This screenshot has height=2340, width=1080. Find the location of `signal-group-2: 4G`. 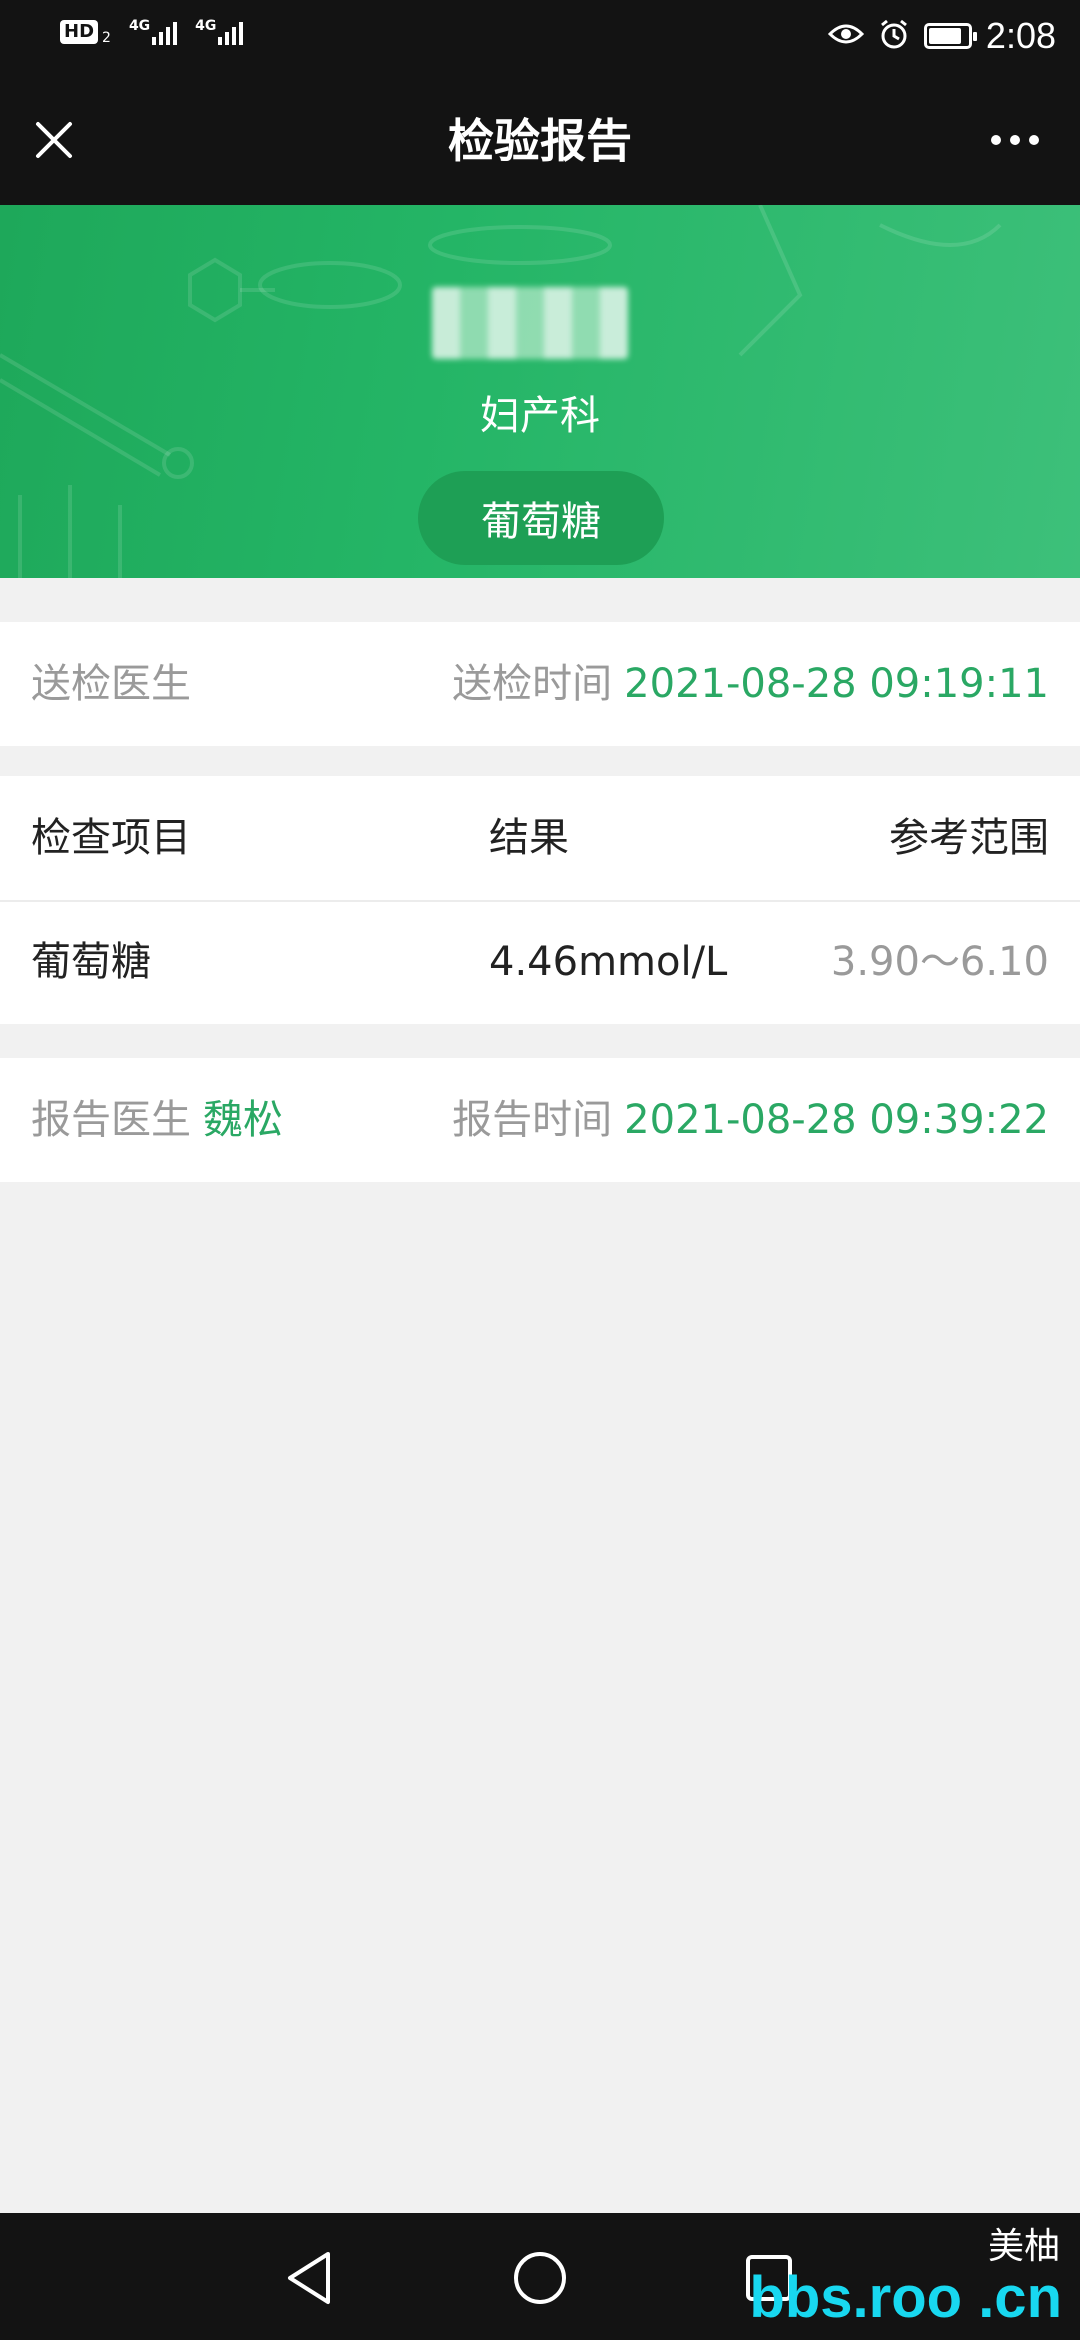

signal-group-2: 4G is located at coordinates (219, 31).